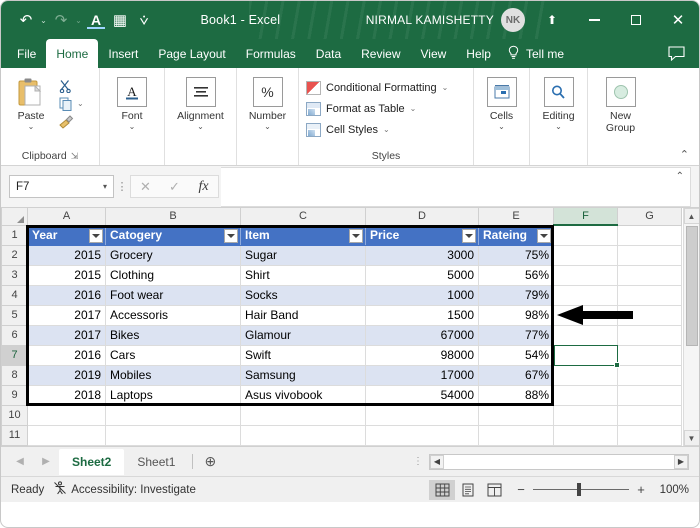 This screenshot has height=528, width=700. What do you see at coordinates (173, 275) in the screenshot?
I see `cell-b3: Clothing` at bounding box center [173, 275].